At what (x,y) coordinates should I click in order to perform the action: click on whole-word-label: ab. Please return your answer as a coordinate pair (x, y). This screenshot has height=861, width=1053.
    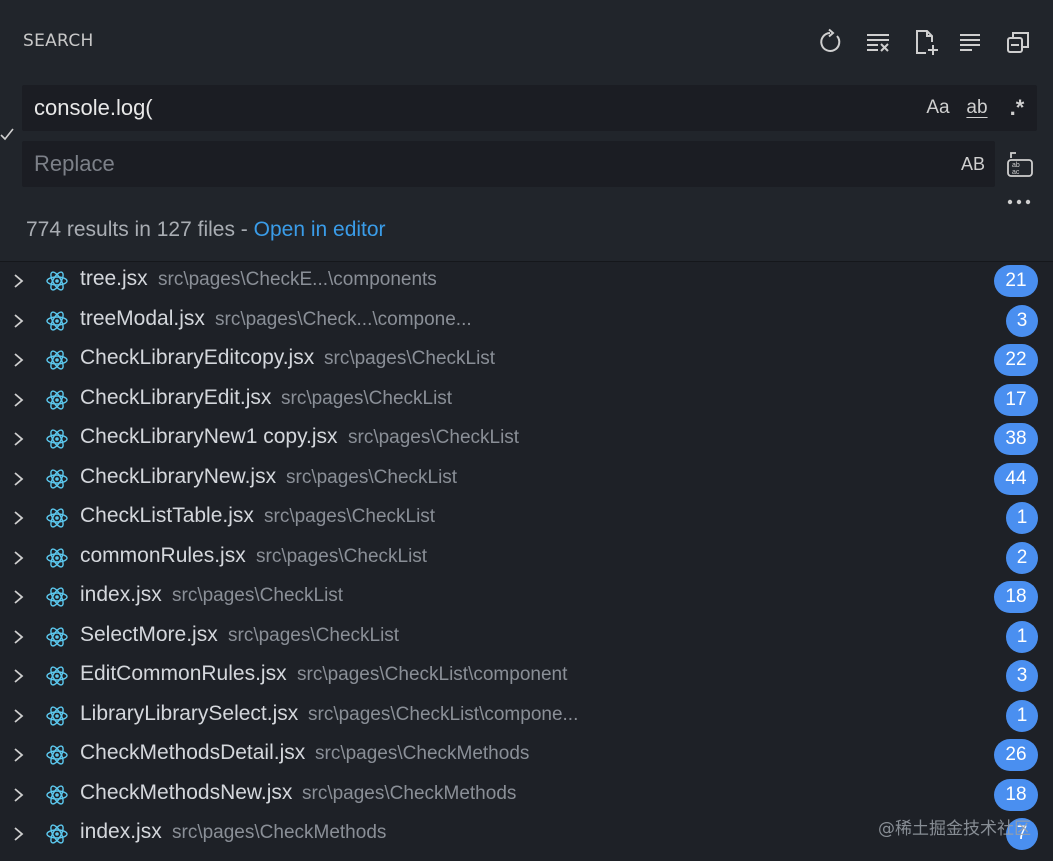
    Looking at the image, I should click on (977, 107).